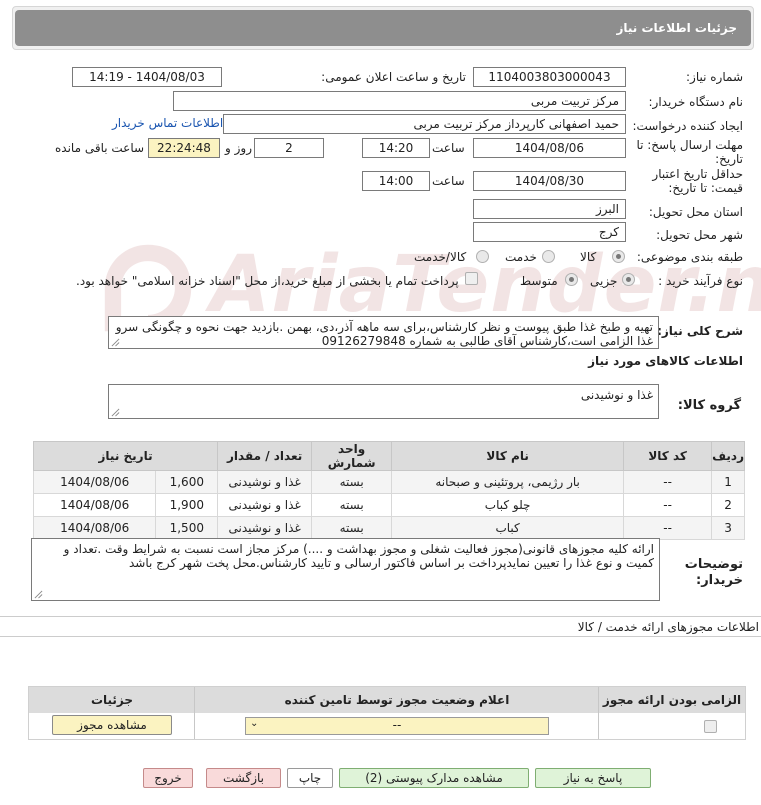 This screenshot has width=761, height=805. I want to click on col-name: نام کالا, so click(508, 456).